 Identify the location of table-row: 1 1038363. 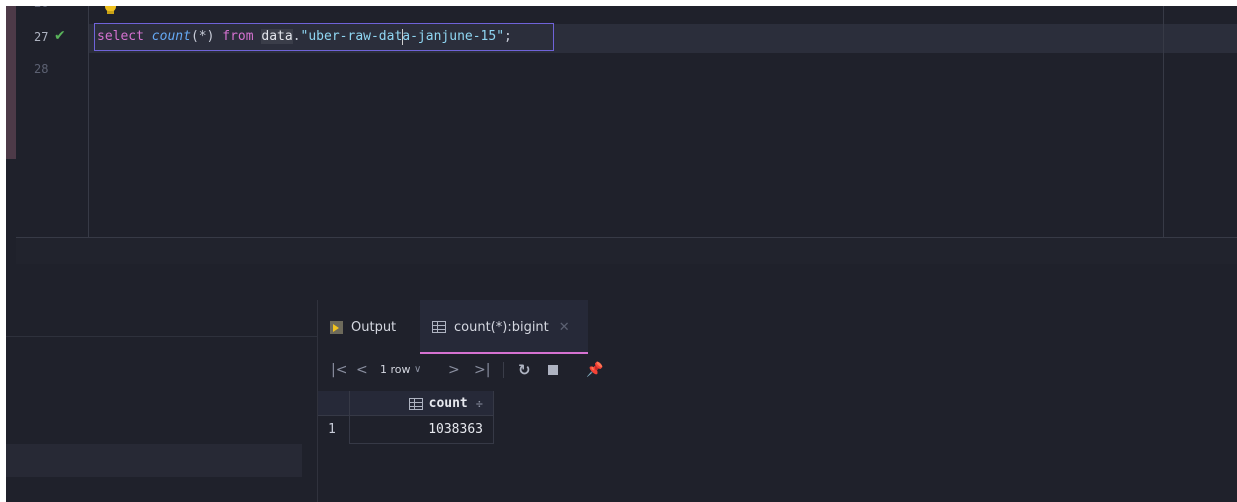
(406, 430).